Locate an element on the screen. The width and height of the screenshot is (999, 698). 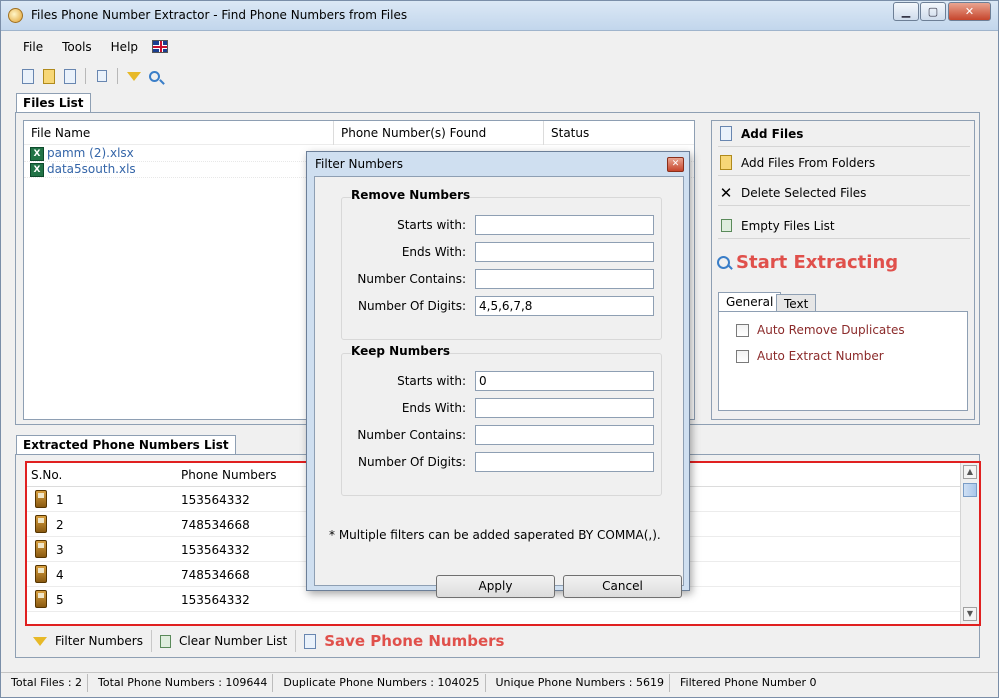
file-name: data5south.xls is located at coordinates (91, 169).